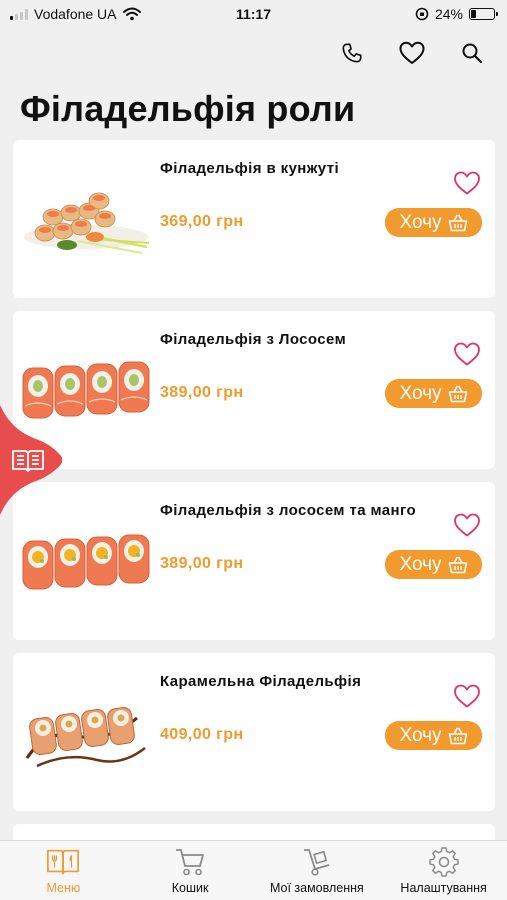 This screenshot has height=900, width=507. What do you see at coordinates (63, 888) in the screenshot?
I see `tab-label: Меню` at bounding box center [63, 888].